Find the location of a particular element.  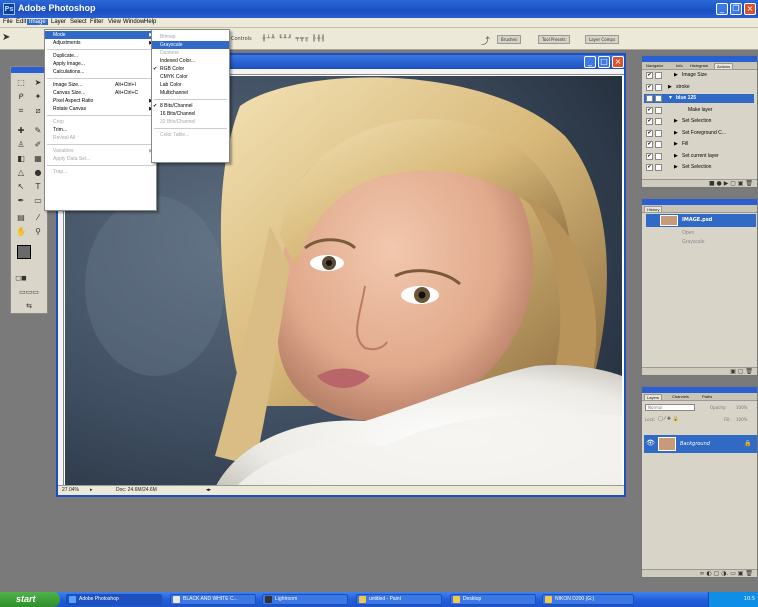

action-row: ✔ ▼ blue 125 is located at coordinates (699, 98).